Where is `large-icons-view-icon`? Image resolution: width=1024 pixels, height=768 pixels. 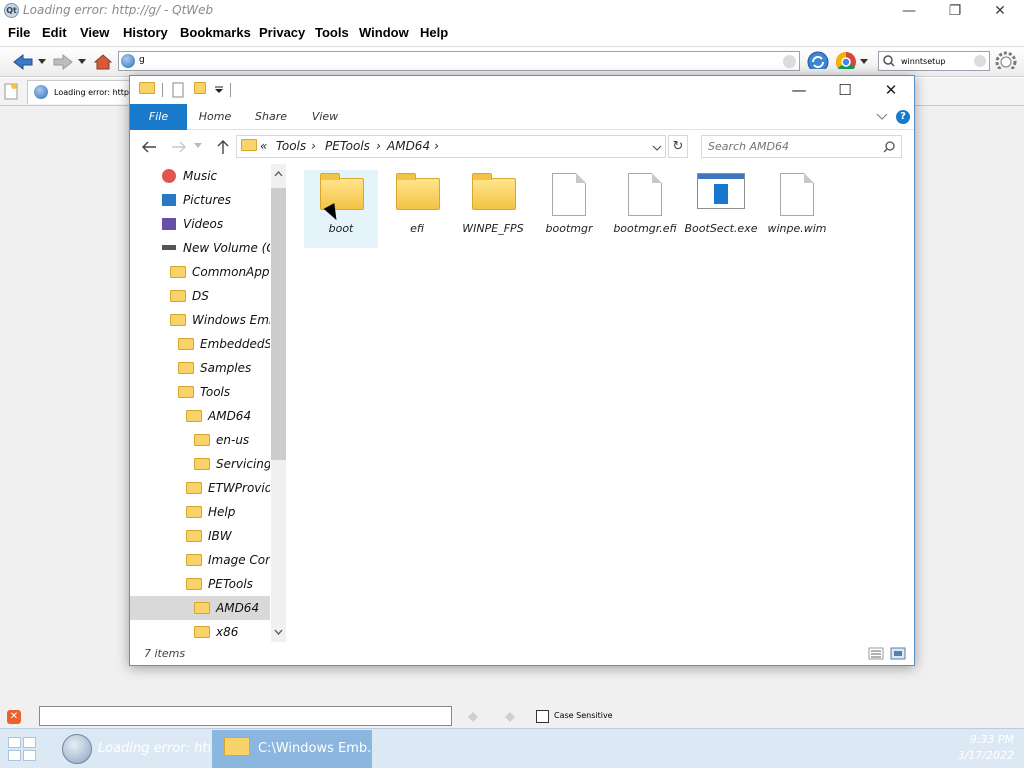
large-icons-view-icon is located at coordinates (898, 653).